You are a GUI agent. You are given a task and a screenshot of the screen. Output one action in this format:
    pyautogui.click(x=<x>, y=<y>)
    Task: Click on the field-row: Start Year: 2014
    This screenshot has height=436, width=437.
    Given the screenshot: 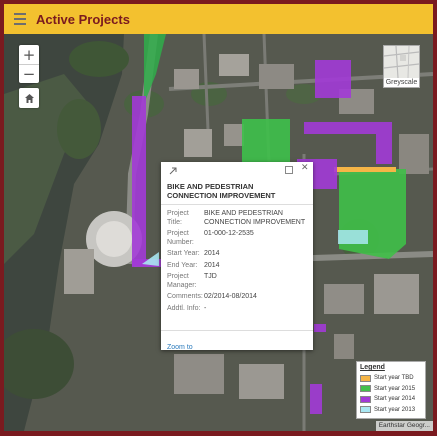 What is the action you would take?
    pyautogui.click(x=237, y=254)
    